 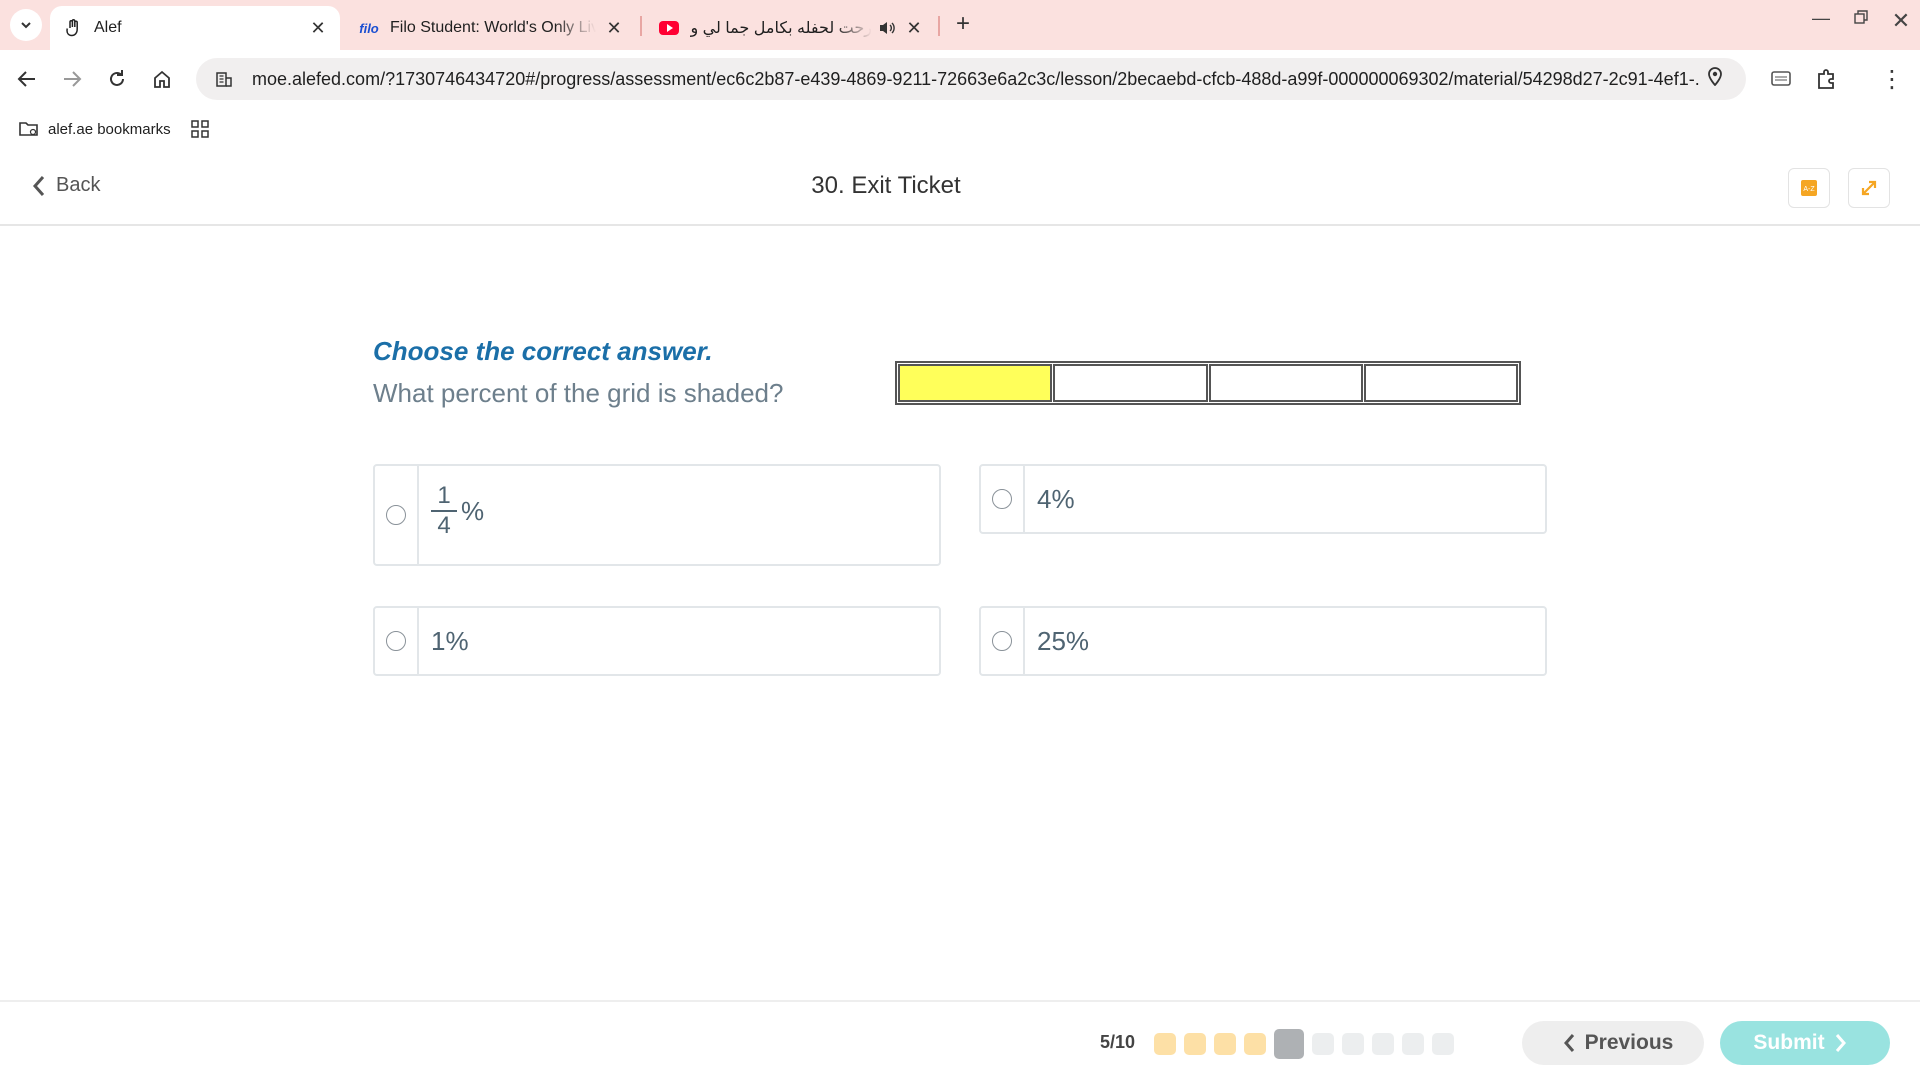 I want to click on extensions-icon, so click(x=1826, y=79).